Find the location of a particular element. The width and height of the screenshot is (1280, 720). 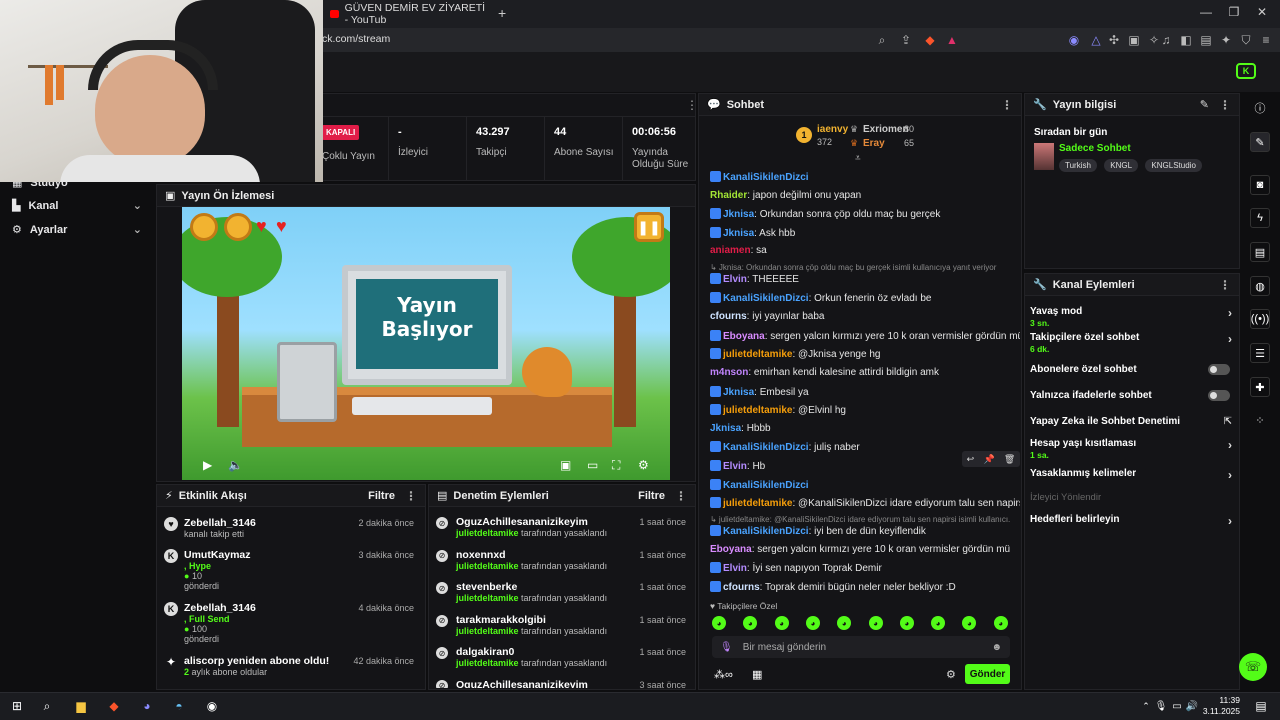

screenshot-icon: ▣ is located at coordinates (1134, 40).